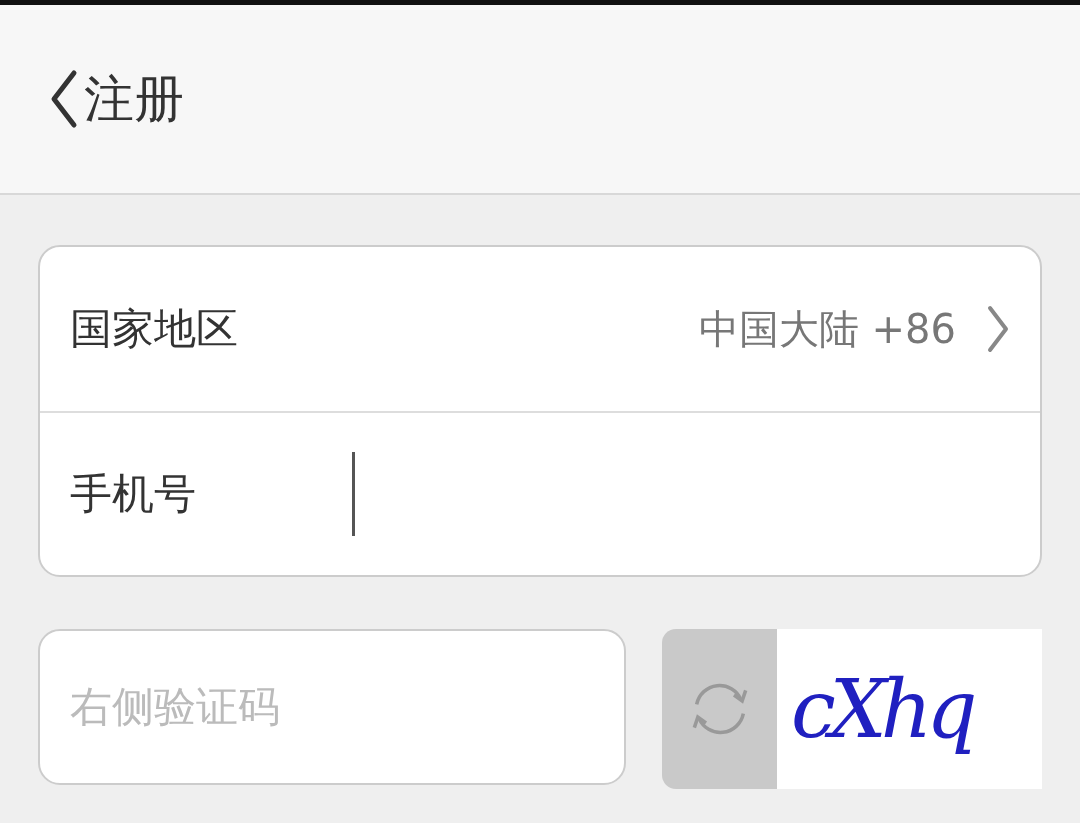 This screenshot has height=823, width=1080. Describe the element at coordinates (133, 494) in the screenshot. I see `field-label: 手机号` at that location.